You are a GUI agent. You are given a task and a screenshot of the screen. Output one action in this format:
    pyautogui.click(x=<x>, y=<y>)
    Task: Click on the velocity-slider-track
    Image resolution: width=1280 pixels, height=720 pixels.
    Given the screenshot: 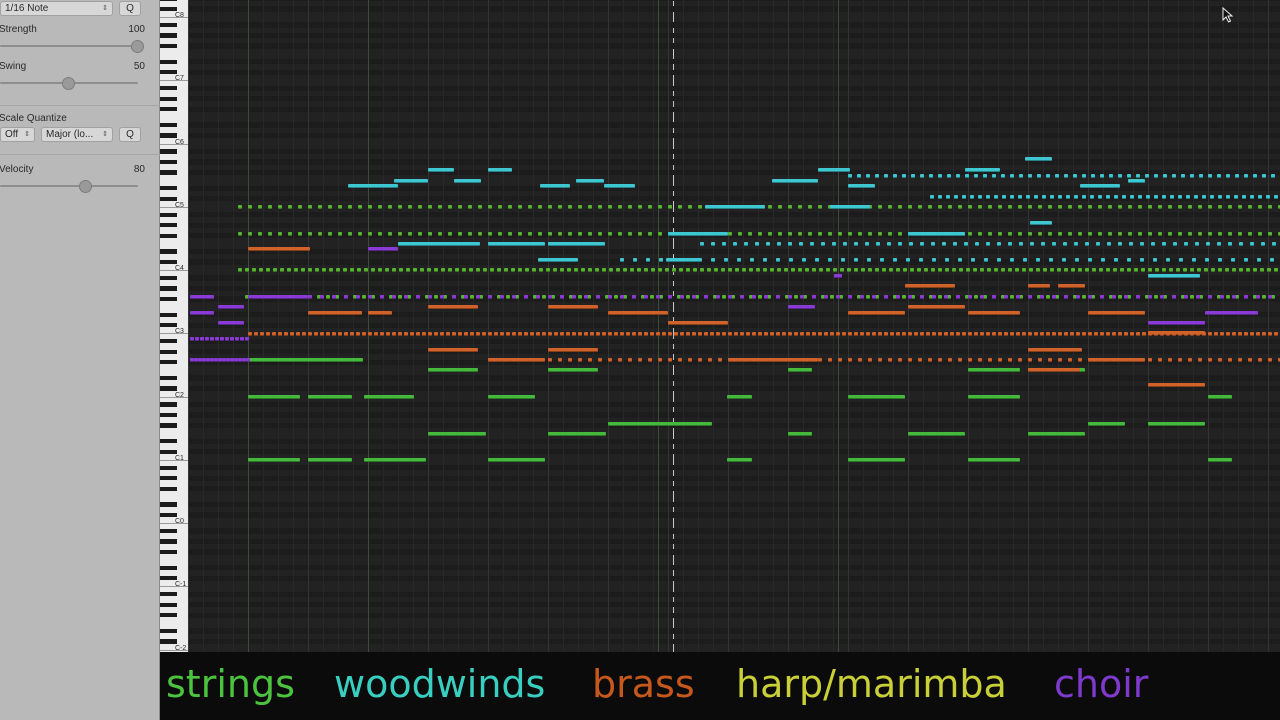 What is the action you would take?
    pyautogui.click(x=69, y=186)
    